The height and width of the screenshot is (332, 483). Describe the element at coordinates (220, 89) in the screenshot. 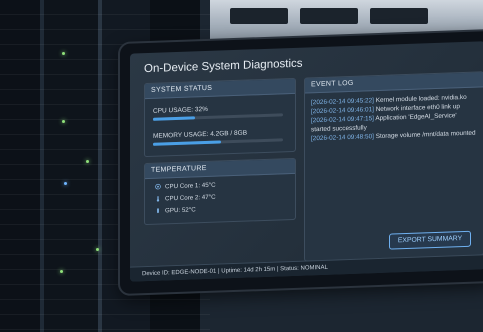

I see `system-status-header: SYSTEM STATUS` at that location.